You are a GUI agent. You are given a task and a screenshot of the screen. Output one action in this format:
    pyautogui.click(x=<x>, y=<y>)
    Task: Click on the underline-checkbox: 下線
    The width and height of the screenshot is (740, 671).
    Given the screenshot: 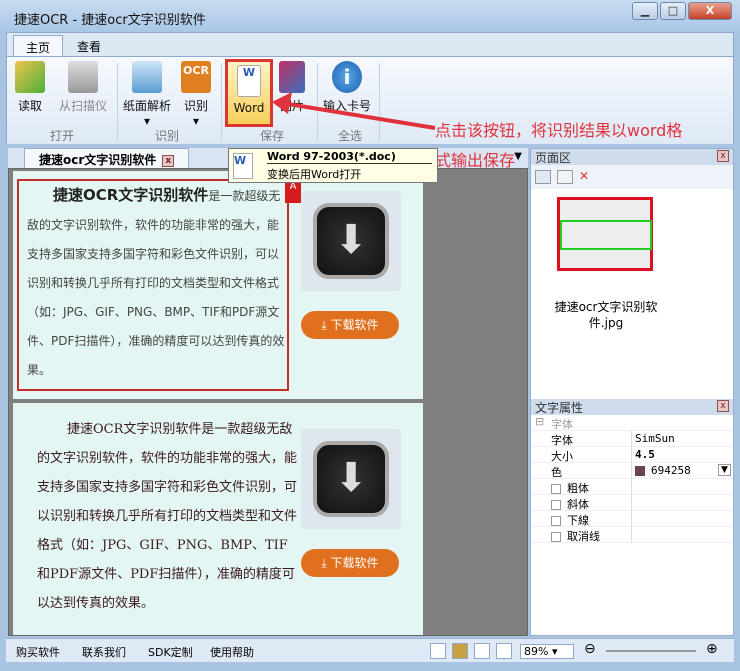 What is the action you would take?
    pyautogui.click(x=632, y=519)
    